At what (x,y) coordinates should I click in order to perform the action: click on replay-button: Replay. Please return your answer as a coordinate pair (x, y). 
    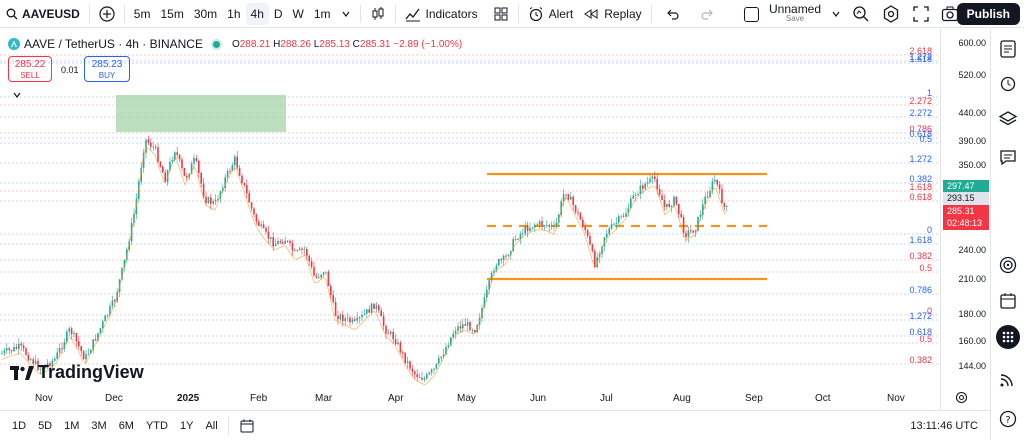
    Looking at the image, I should click on (612, 14).